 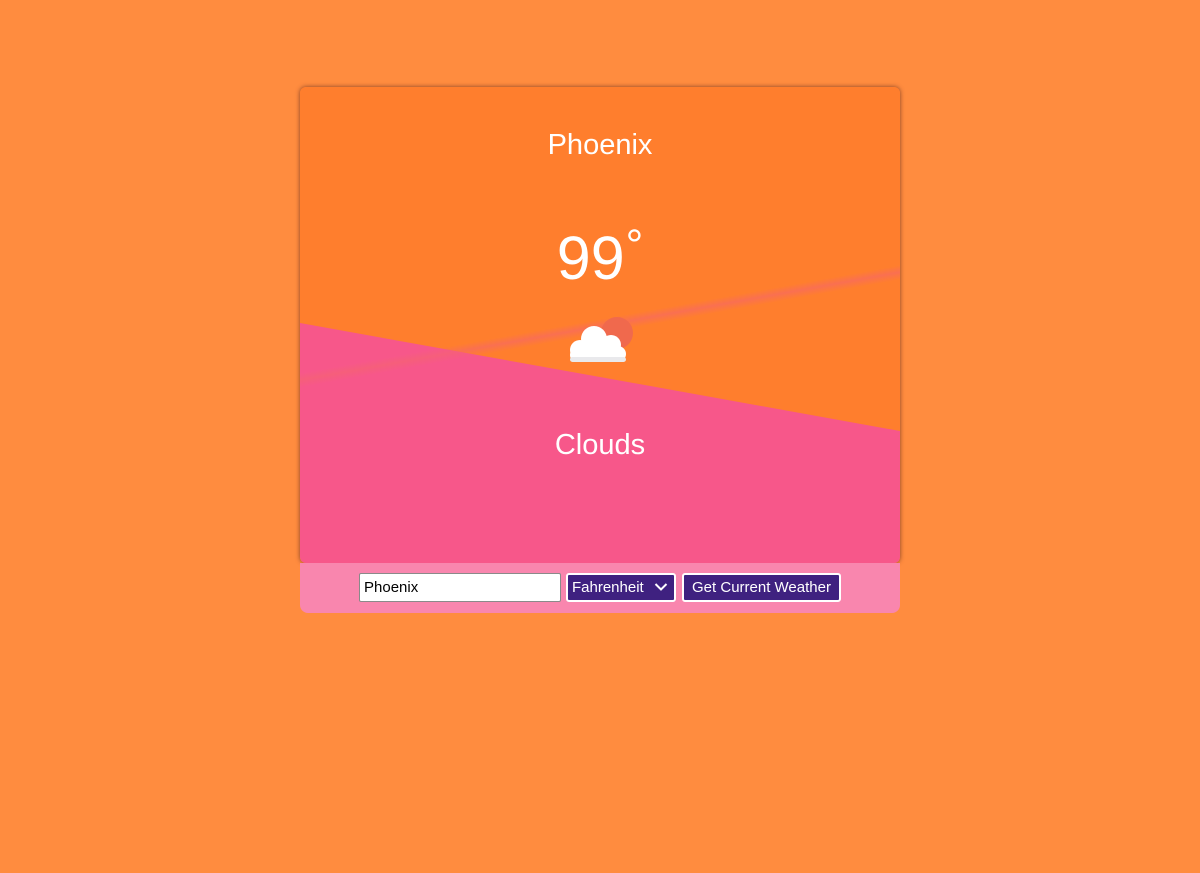 I want to click on unit-select: Fahrenheit, so click(x=621, y=587).